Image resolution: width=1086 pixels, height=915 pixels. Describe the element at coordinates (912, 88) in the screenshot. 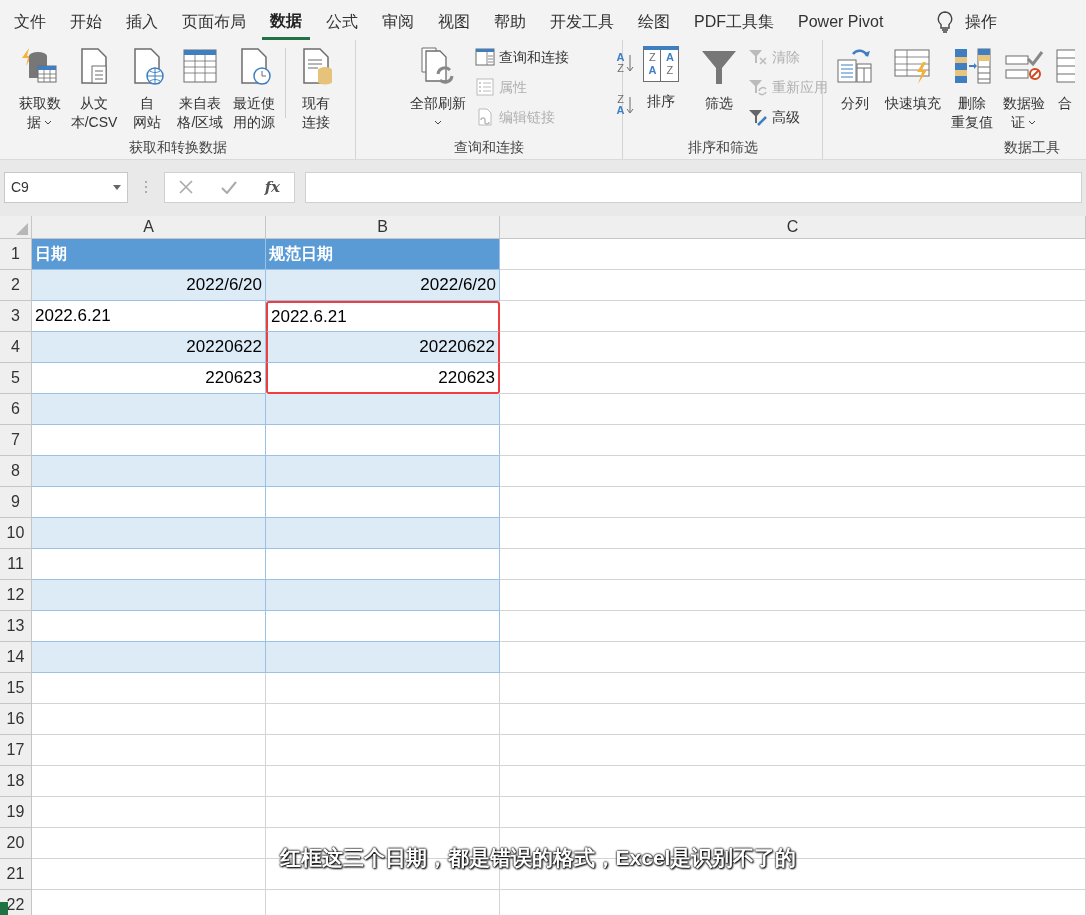

I see `ribbon-button: 快速填充` at that location.